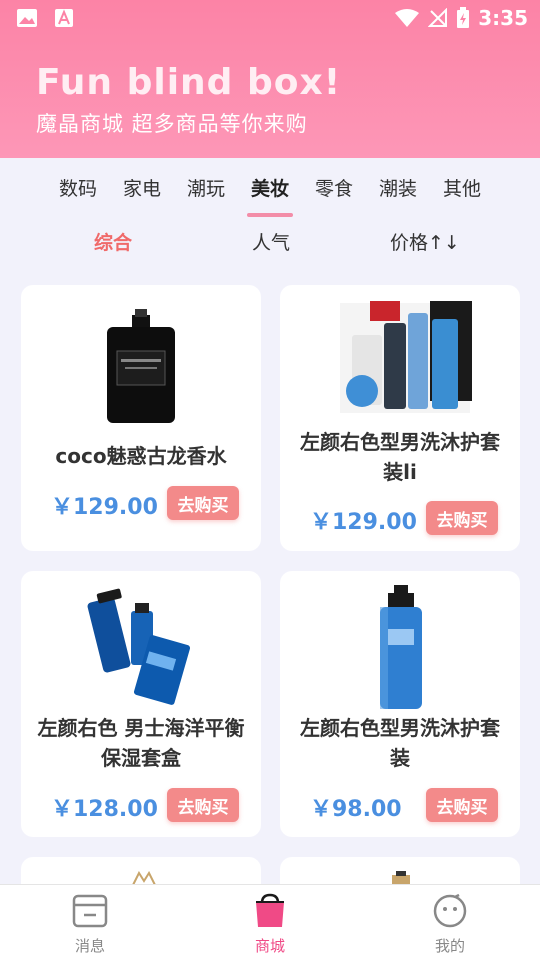 The width and height of the screenshot is (540, 960). What do you see at coordinates (462, 187) in the screenshot?
I see `tab-other: 其他` at bounding box center [462, 187].